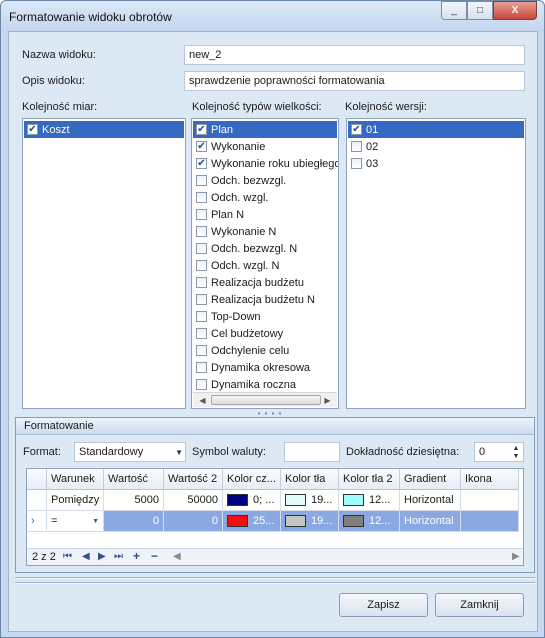  What do you see at coordinates (454, 10) in the screenshot?
I see `minimize-button: _` at bounding box center [454, 10].